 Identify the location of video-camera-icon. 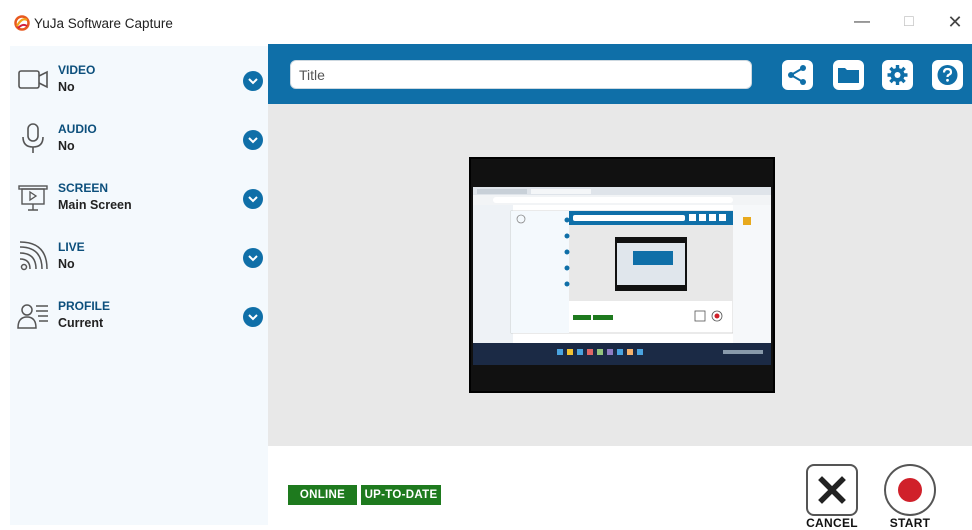
(33, 79).